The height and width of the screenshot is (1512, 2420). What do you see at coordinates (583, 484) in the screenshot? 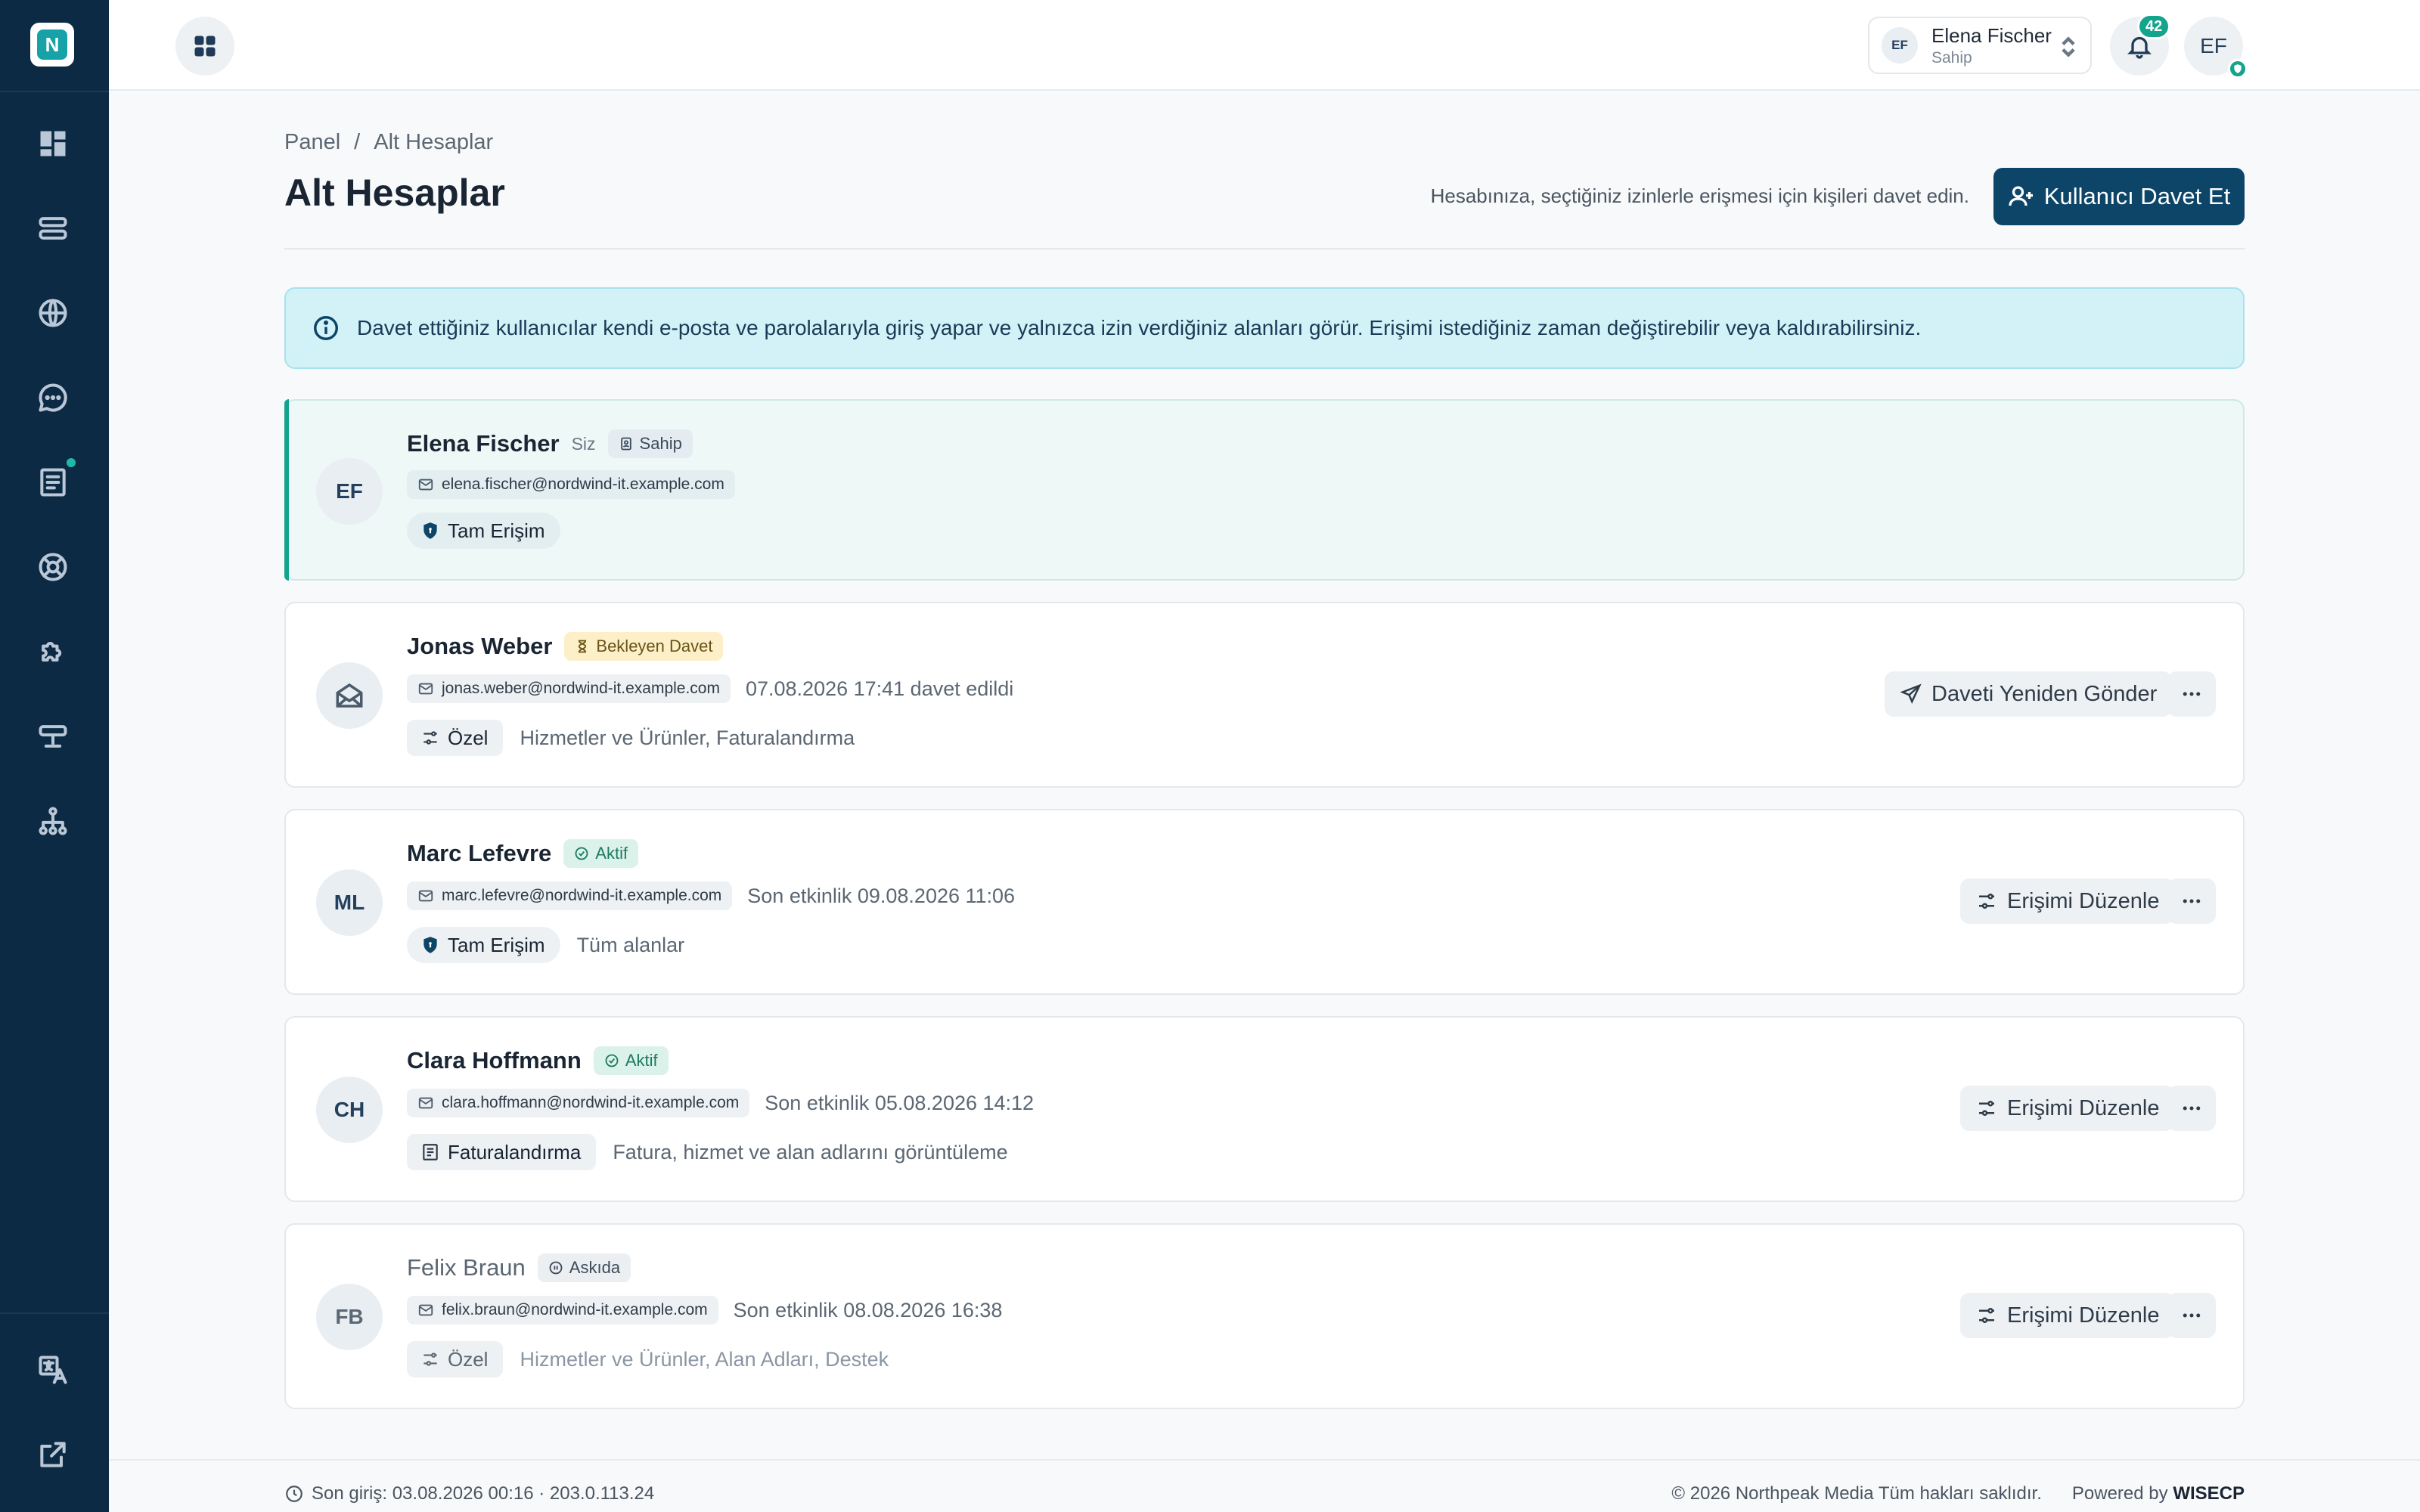
I see `email-text: elena.fischer@nordwind-it.example.com` at bounding box center [583, 484].